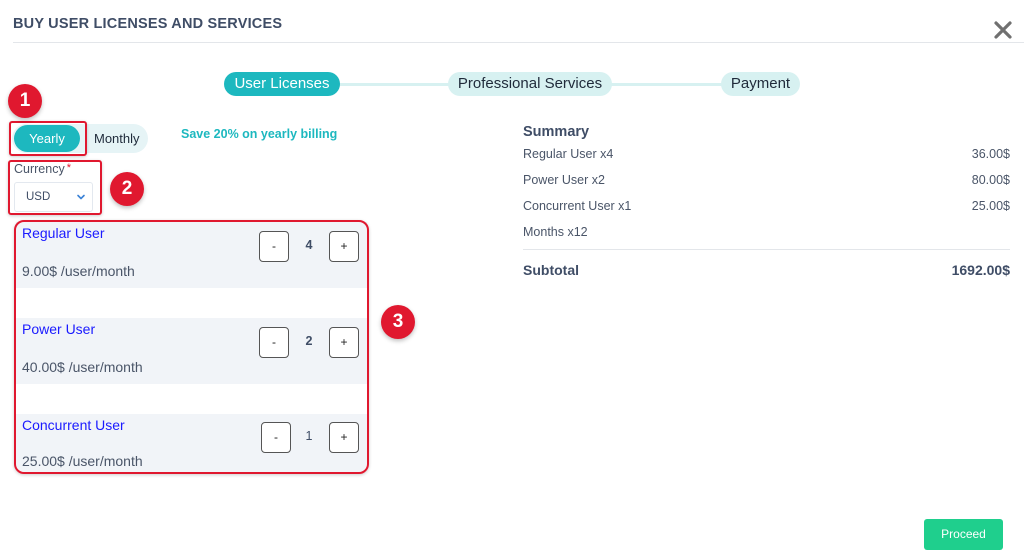 The height and width of the screenshot is (556, 1024). What do you see at coordinates (38, 197) in the screenshot?
I see `currency-value: USD` at bounding box center [38, 197].